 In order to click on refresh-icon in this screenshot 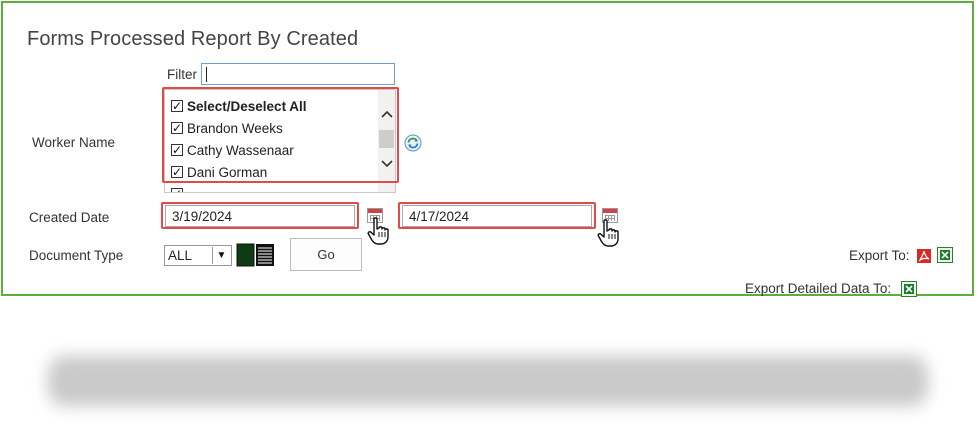, I will do `click(413, 143)`.